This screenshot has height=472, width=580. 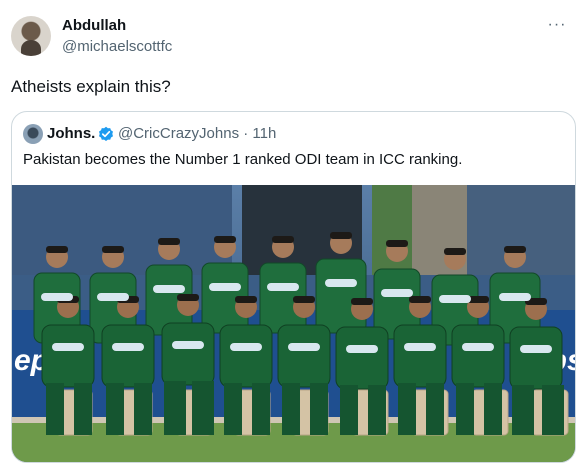 I want to click on author-avatar, so click(x=31, y=36).